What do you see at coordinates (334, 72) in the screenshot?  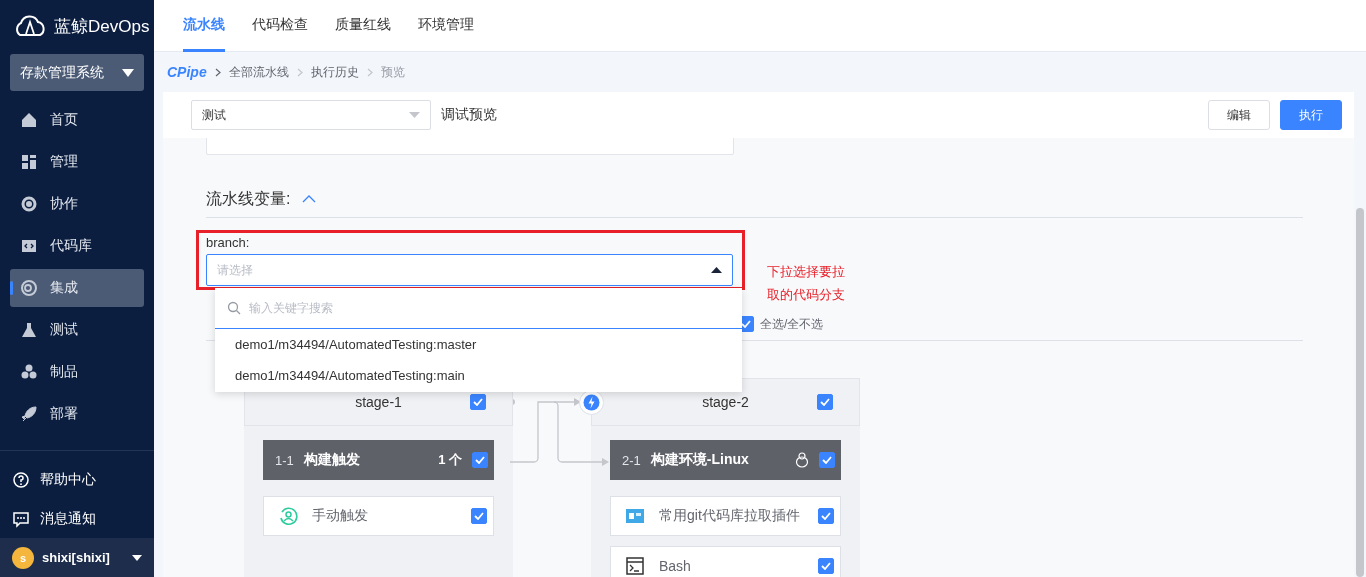 I see `breadcrumb-link: 执行历史` at bounding box center [334, 72].